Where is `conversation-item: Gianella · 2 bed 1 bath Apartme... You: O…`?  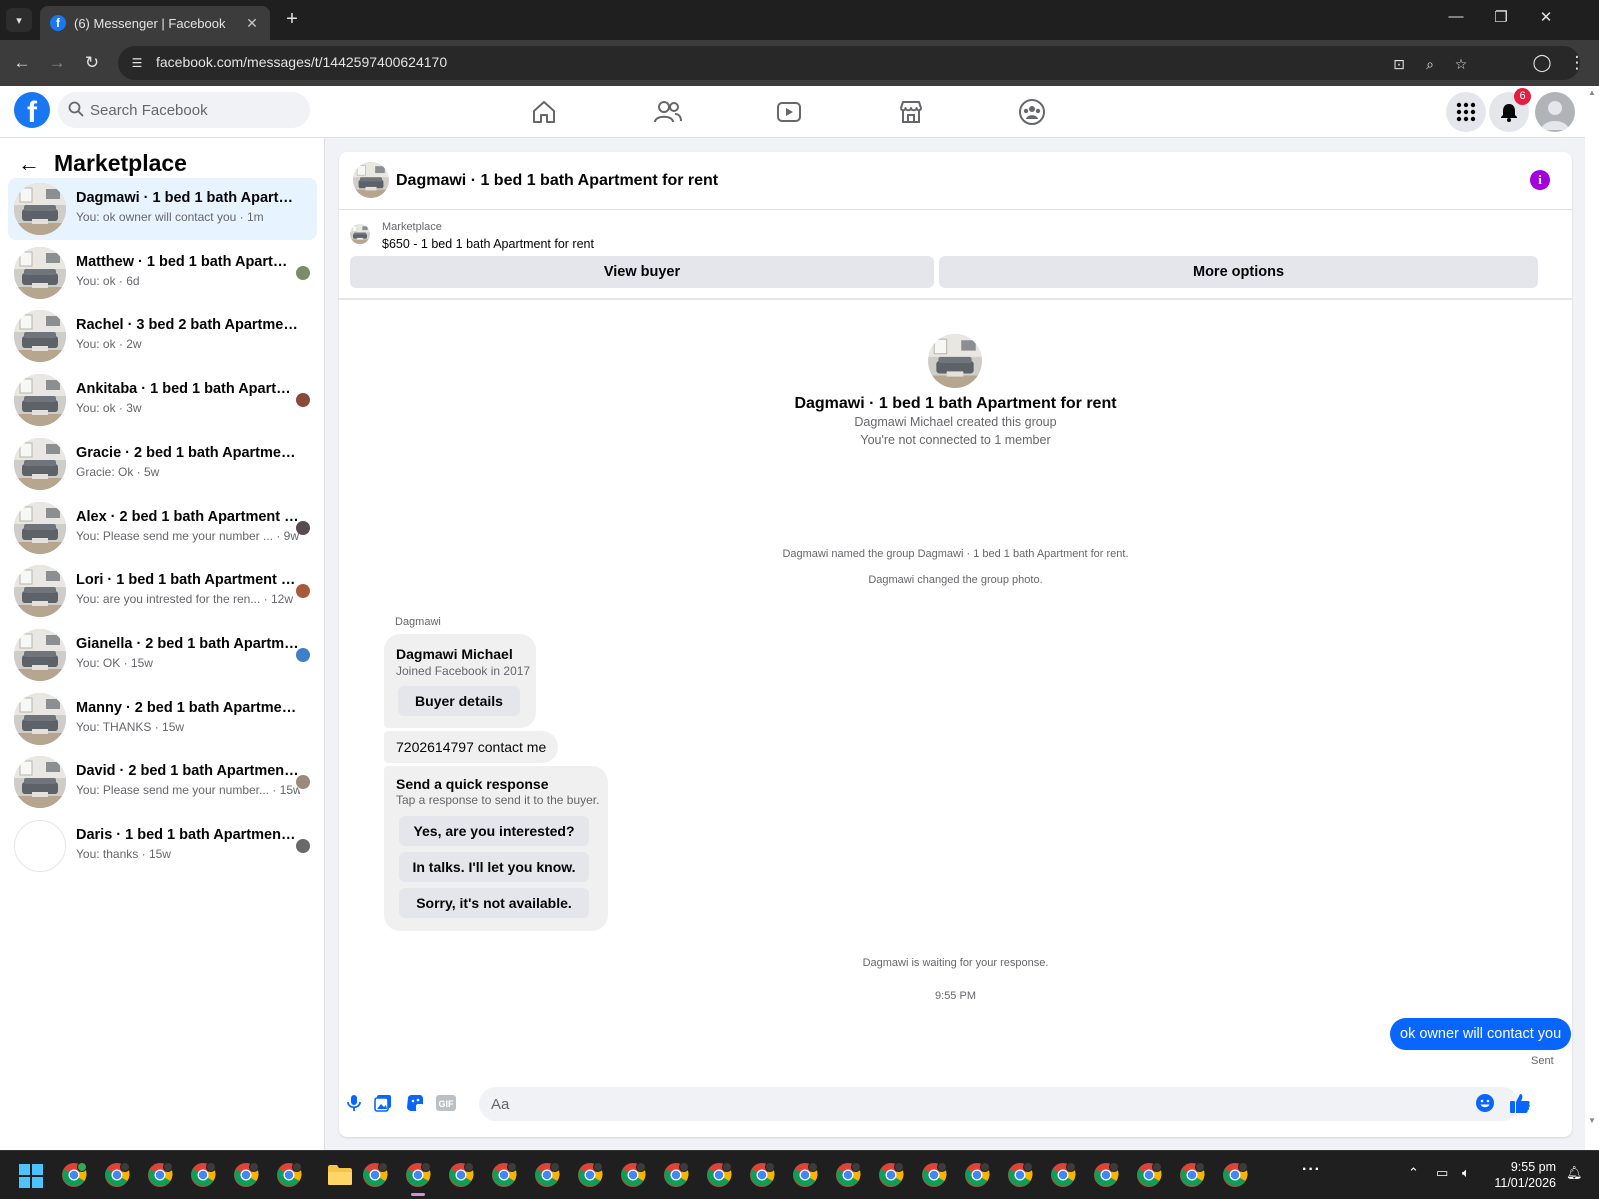
conversation-item: Gianella · 2 bed 1 bath Apartme... You: O… is located at coordinates (162, 655).